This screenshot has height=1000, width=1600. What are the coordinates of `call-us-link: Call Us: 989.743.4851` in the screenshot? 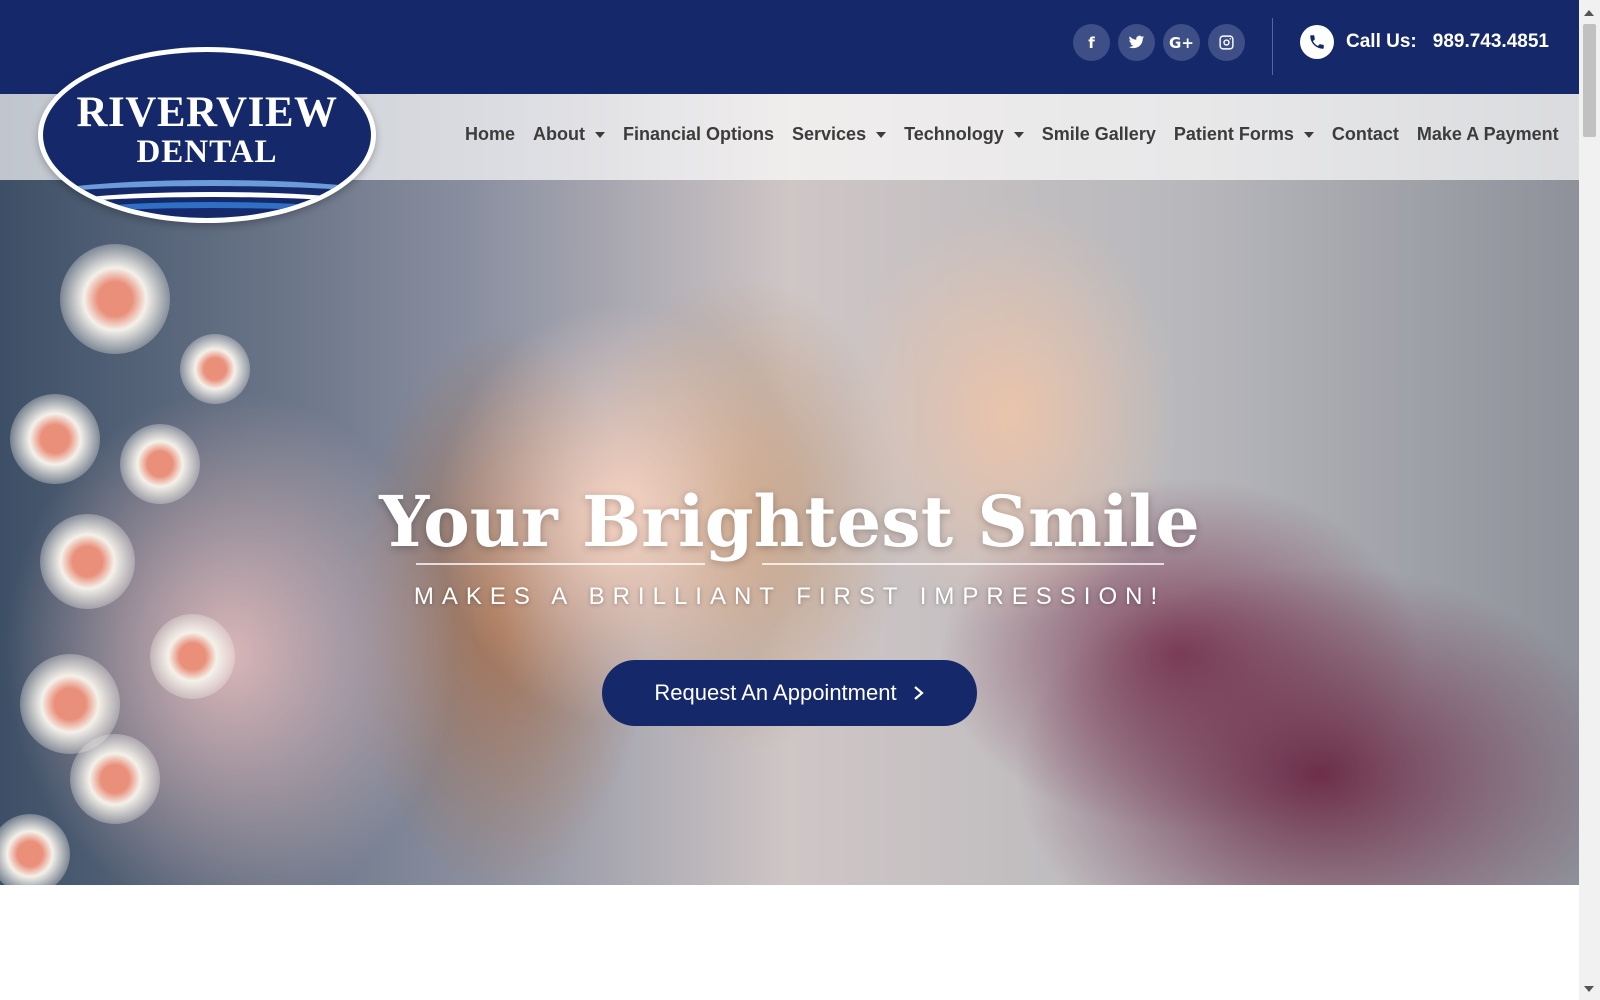 It's located at (1424, 42).